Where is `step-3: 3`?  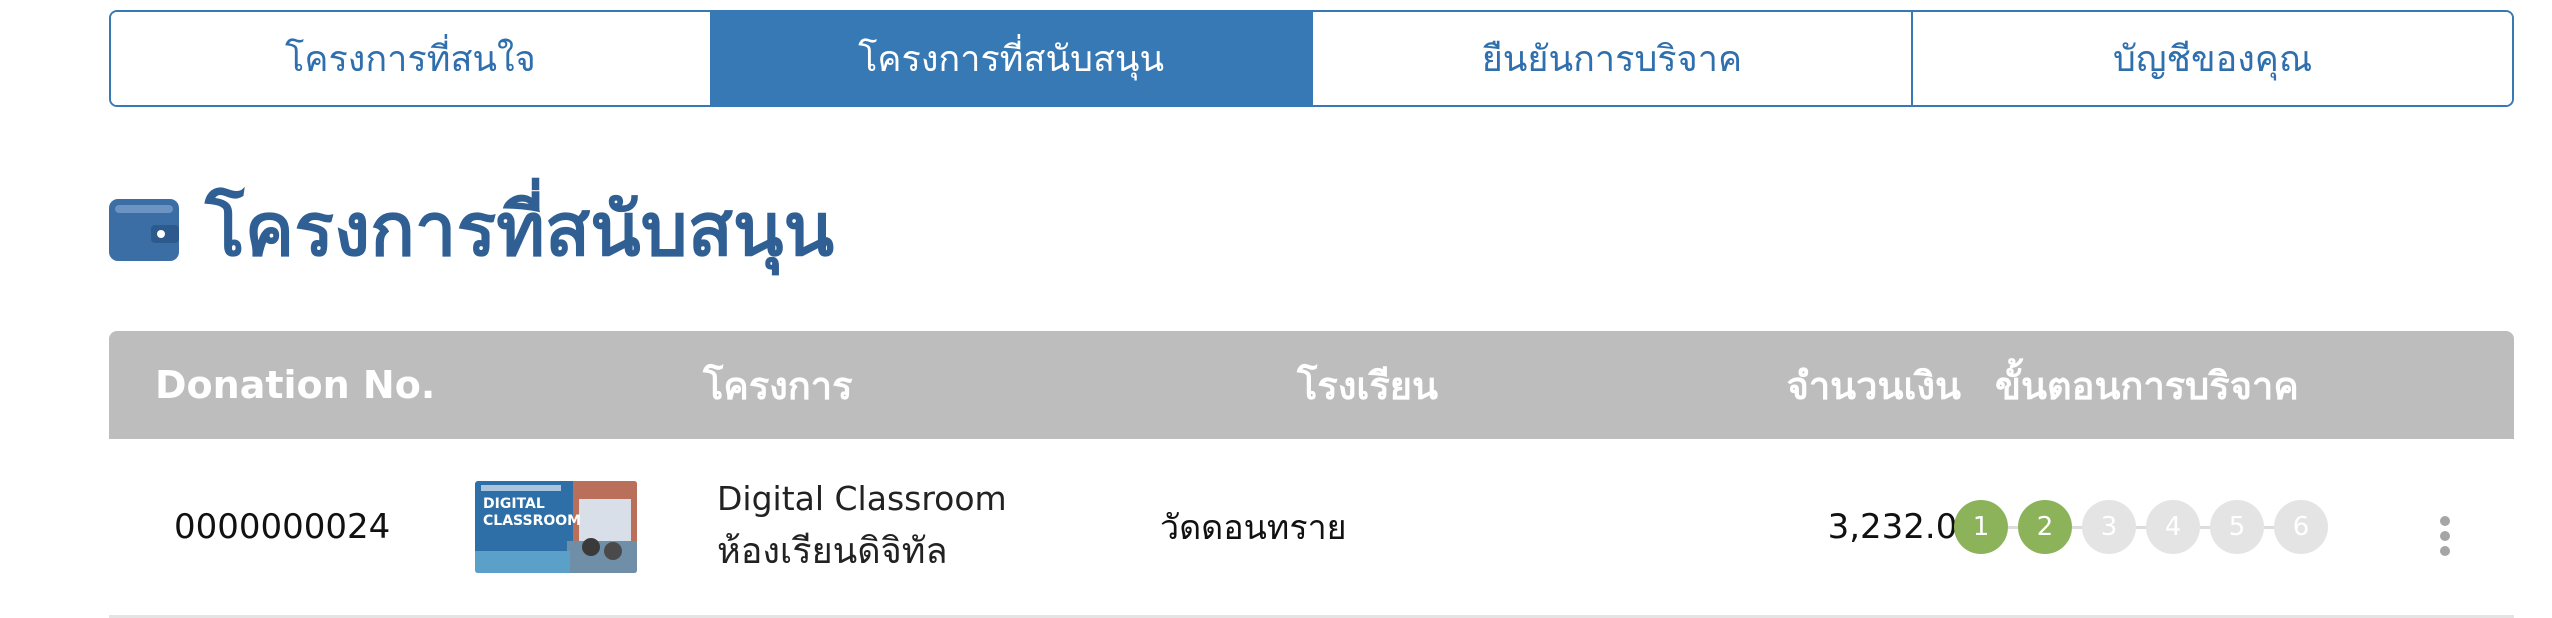 step-3: 3 is located at coordinates (2109, 527).